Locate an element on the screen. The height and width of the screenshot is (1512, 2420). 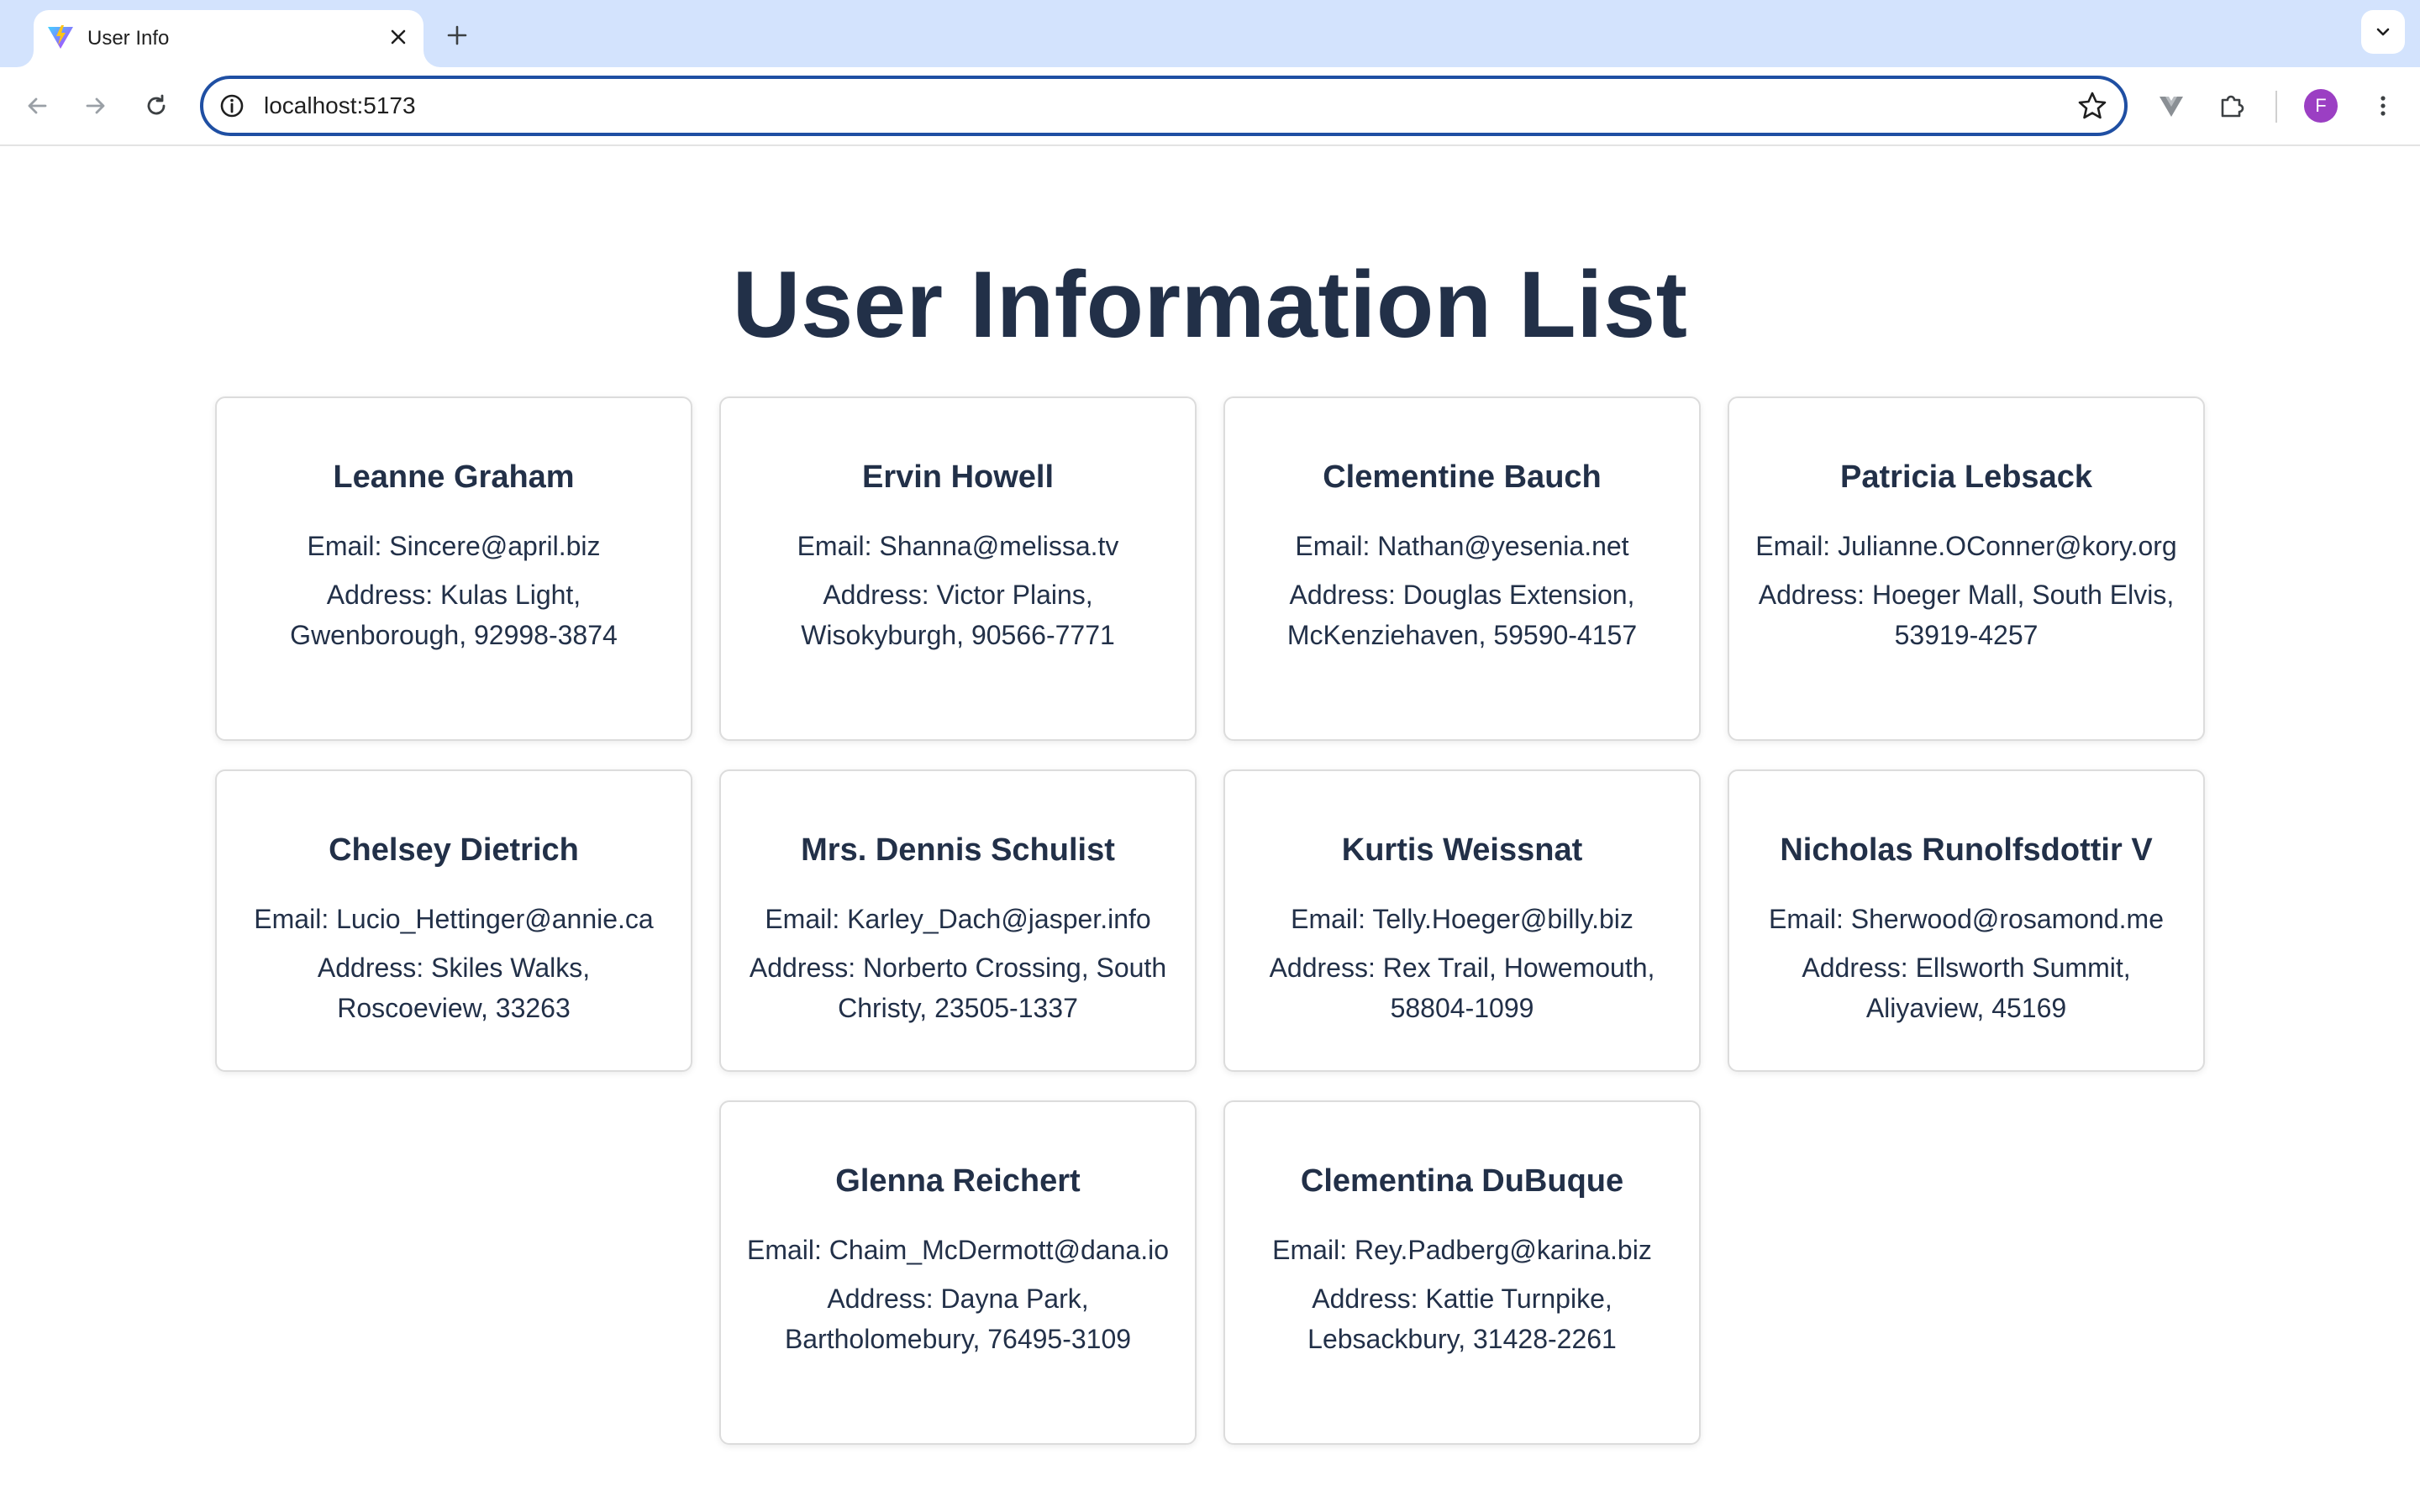
menu-button is located at coordinates (2383, 106).